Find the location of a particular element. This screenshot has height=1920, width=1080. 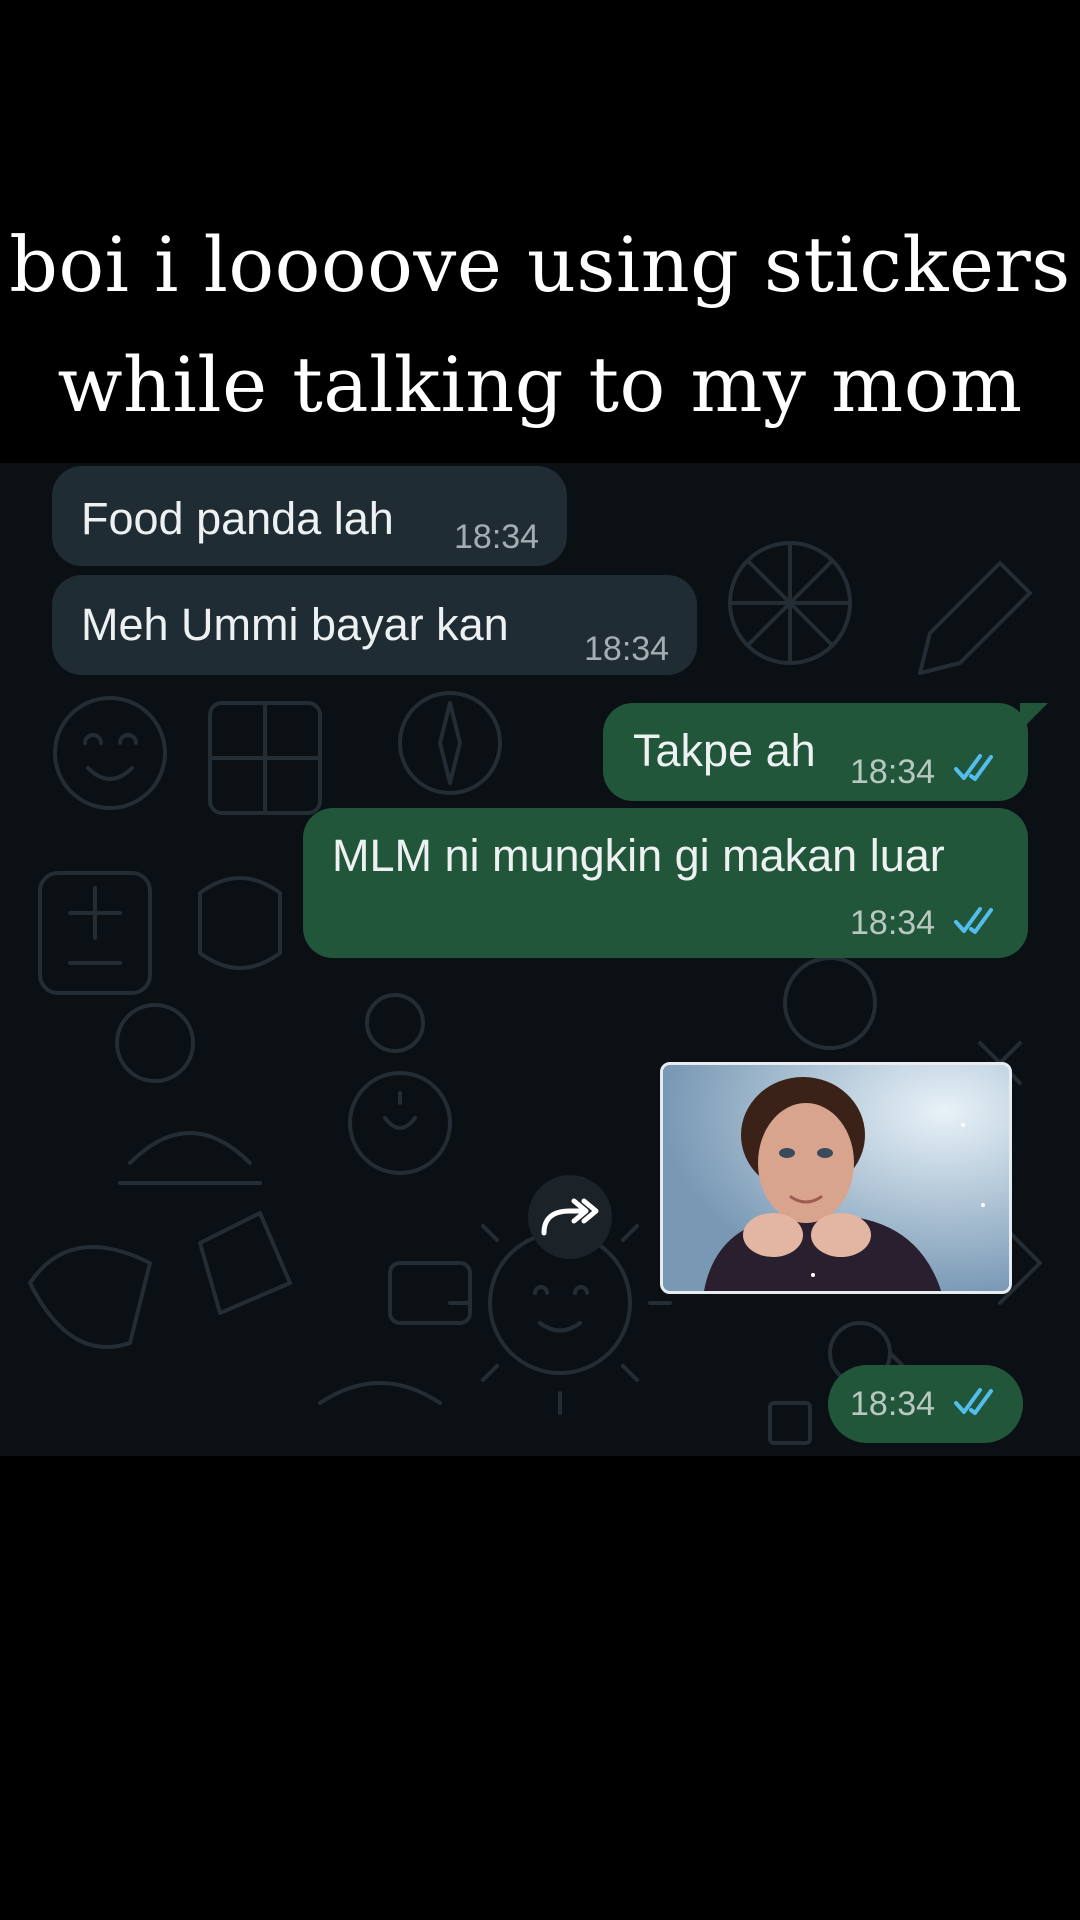

forward-arrow-icon is located at coordinates (570, 1217).